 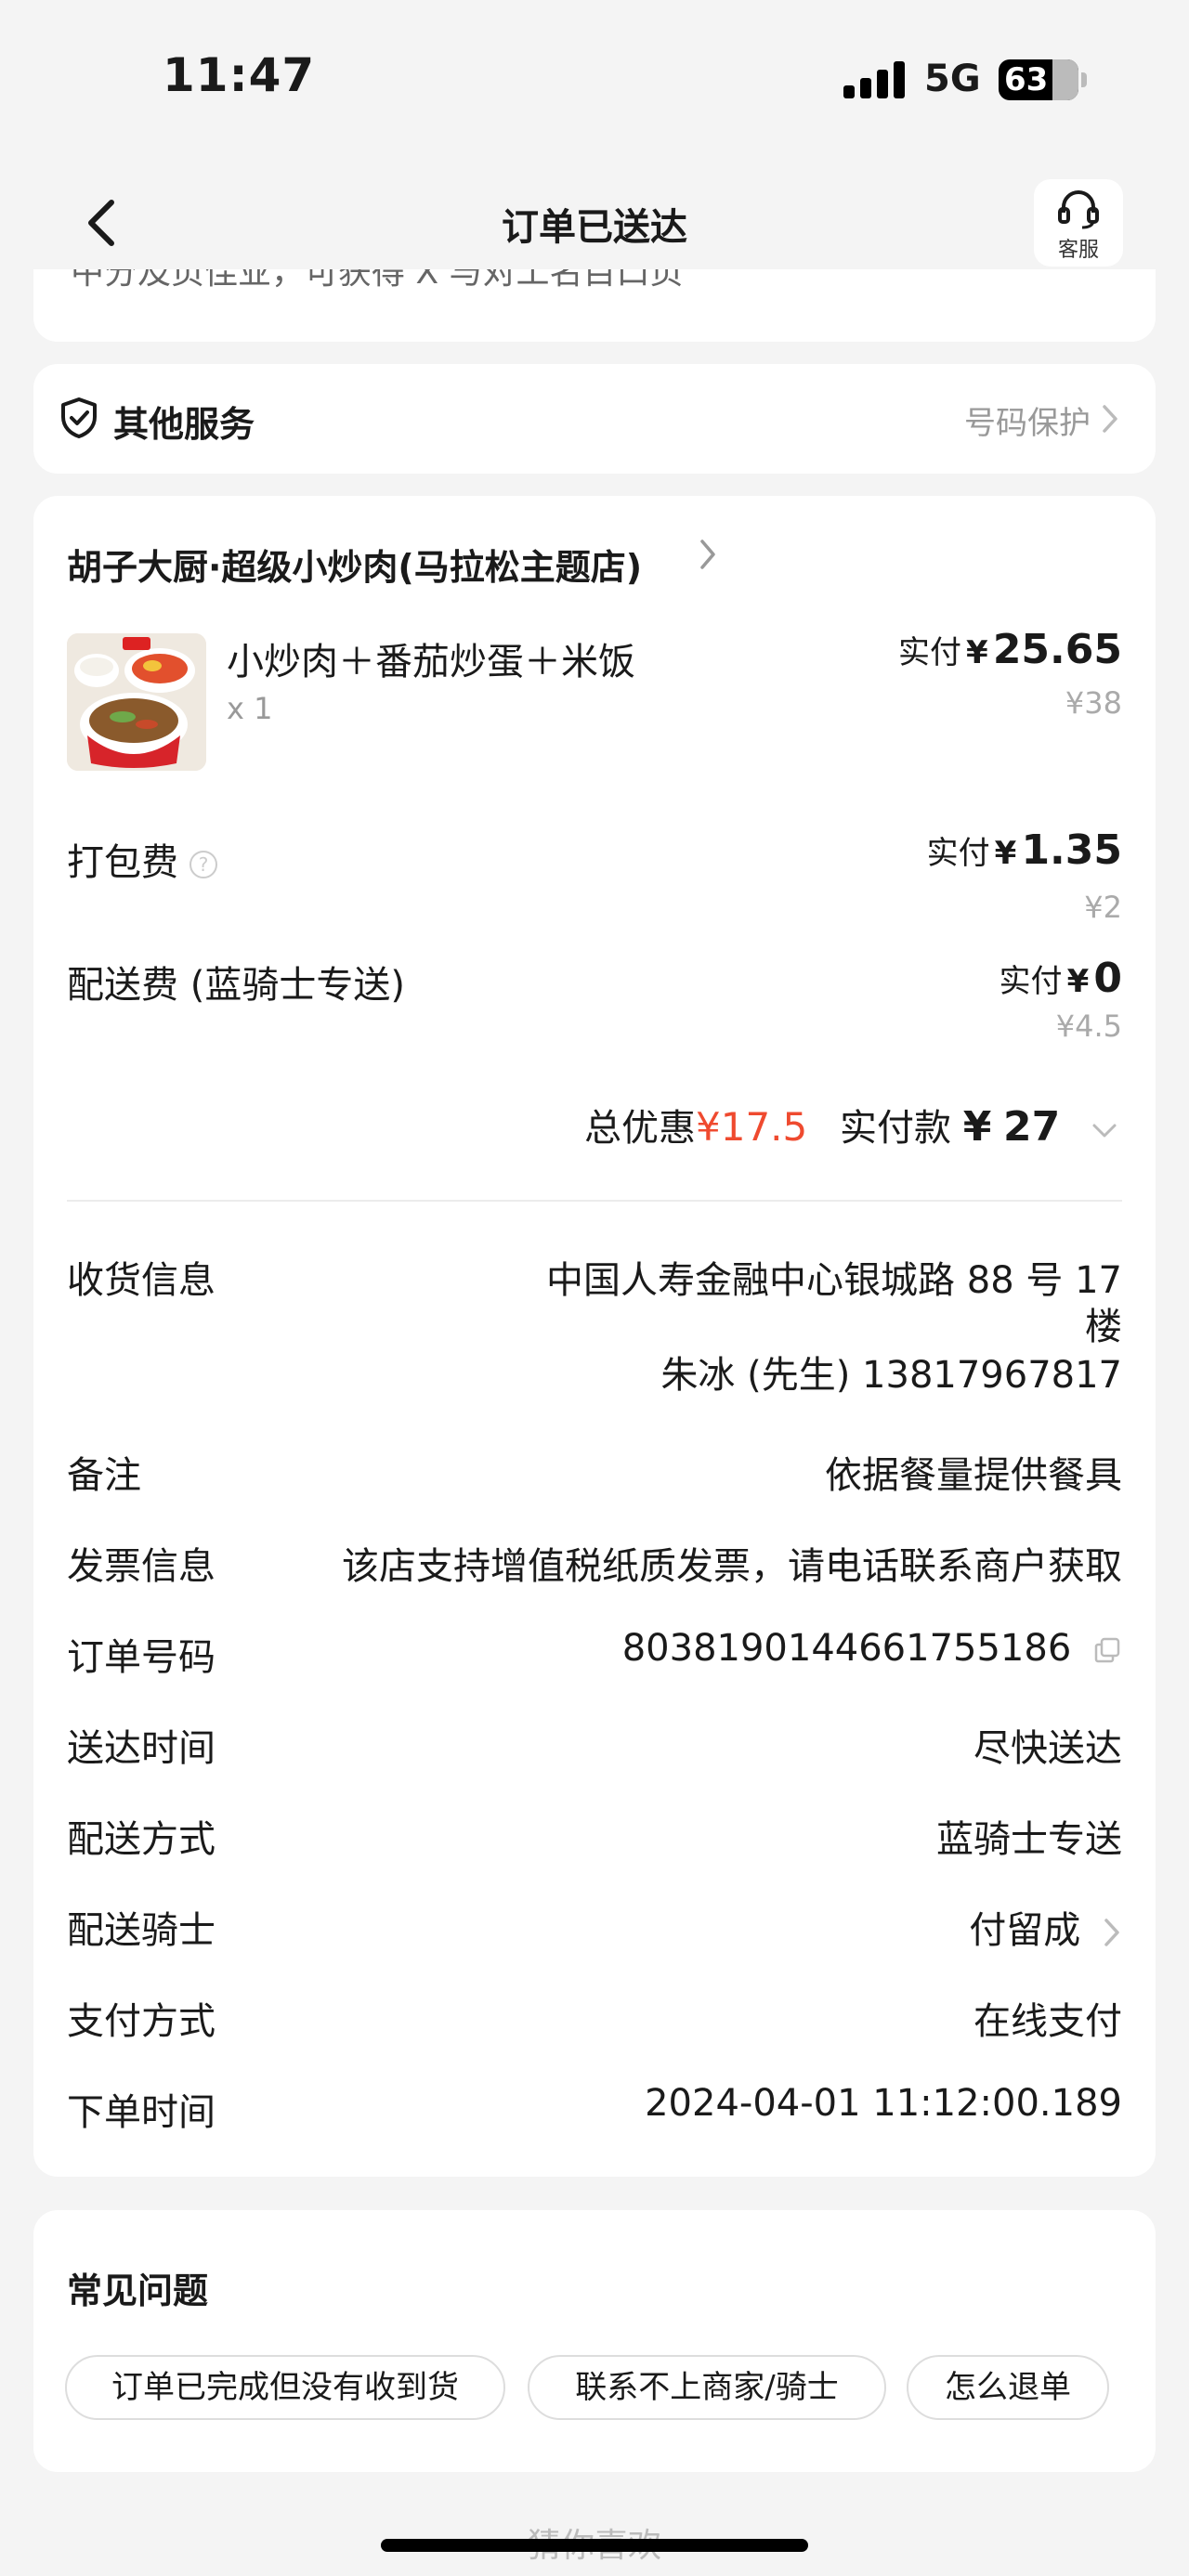 What do you see at coordinates (141, 2022) in the screenshot?
I see `payment-method-label: 支付方式` at bounding box center [141, 2022].